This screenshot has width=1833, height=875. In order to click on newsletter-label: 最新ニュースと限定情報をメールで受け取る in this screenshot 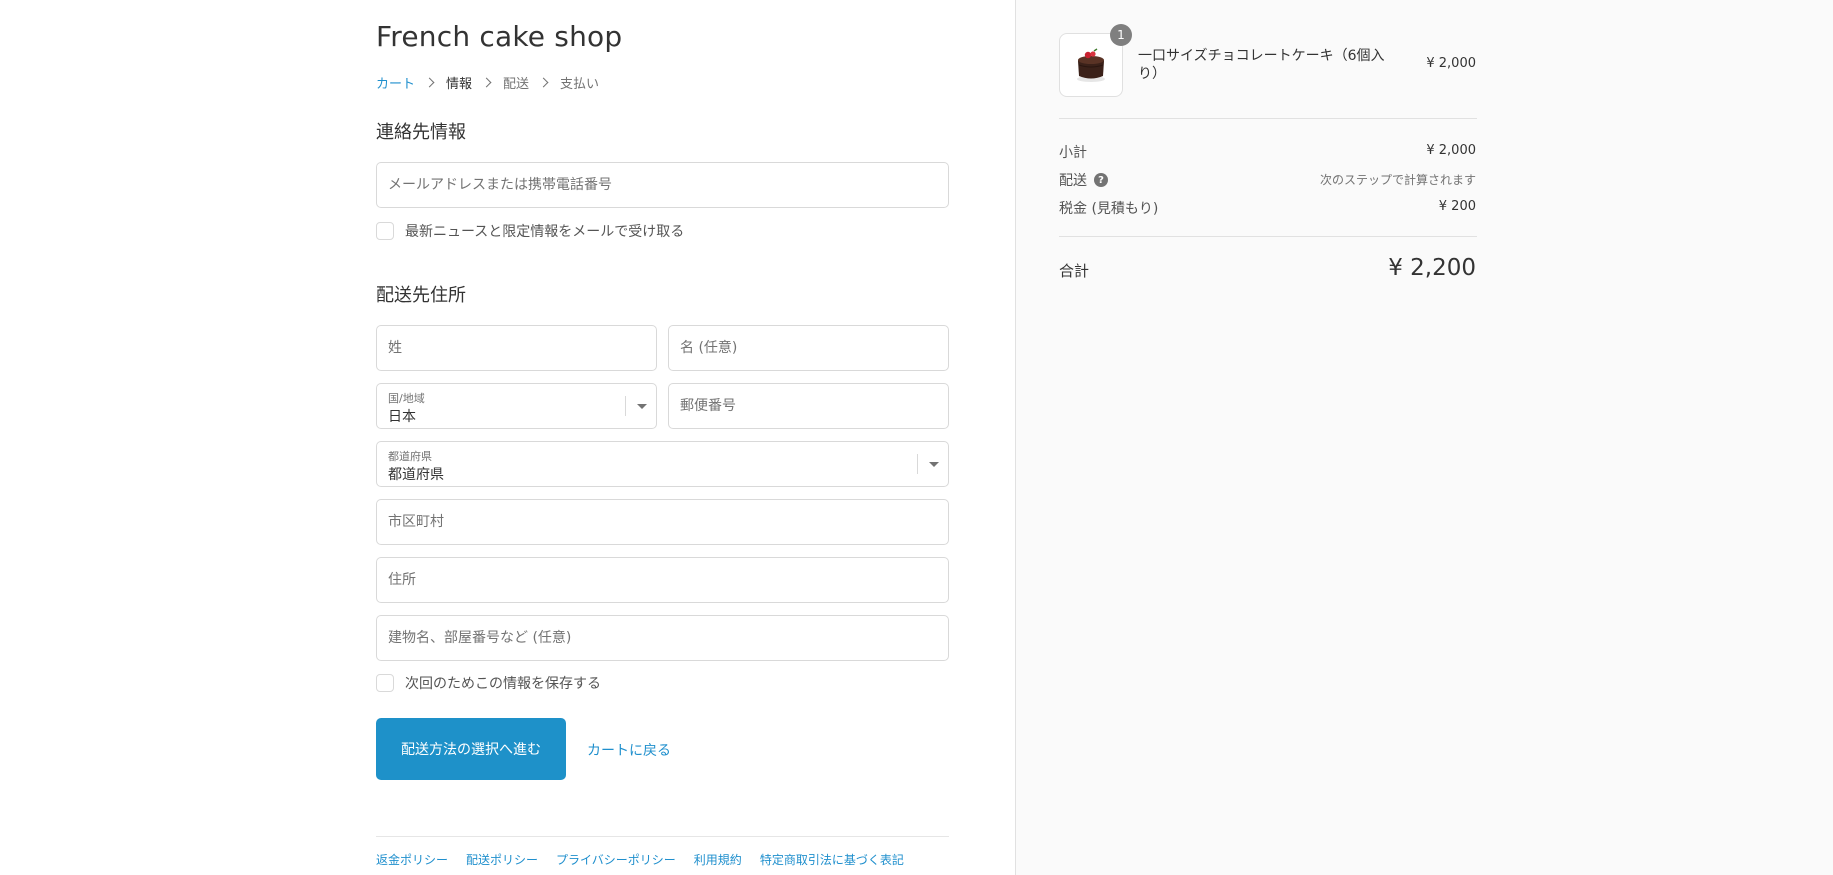, I will do `click(544, 231)`.